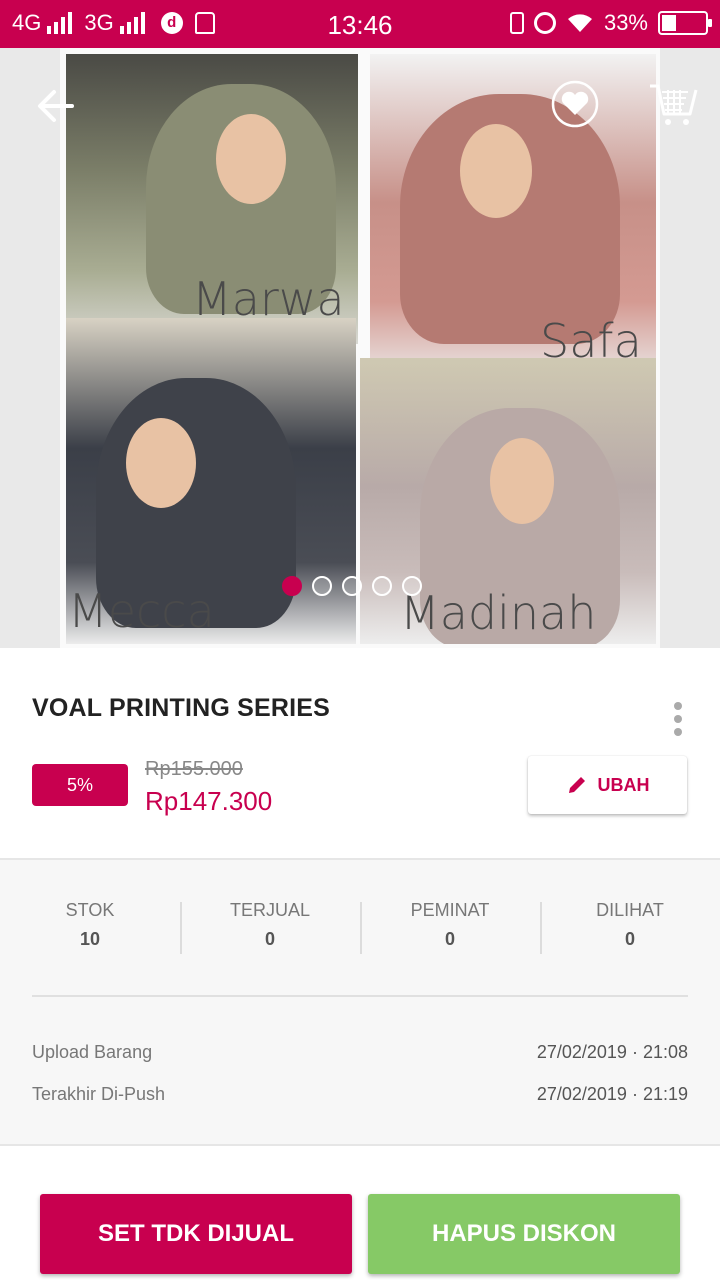  I want to click on discounted-price: Rp147.300, so click(209, 801).